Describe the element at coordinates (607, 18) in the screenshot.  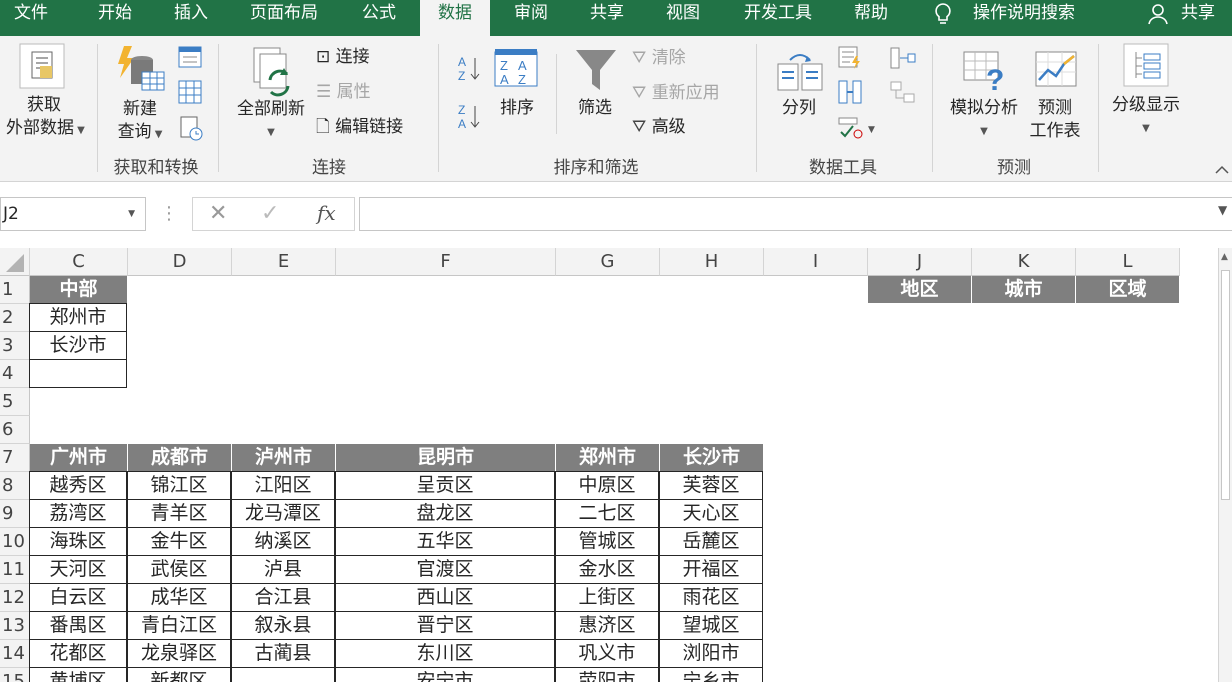
I see `tab-share: 共享` at that location.